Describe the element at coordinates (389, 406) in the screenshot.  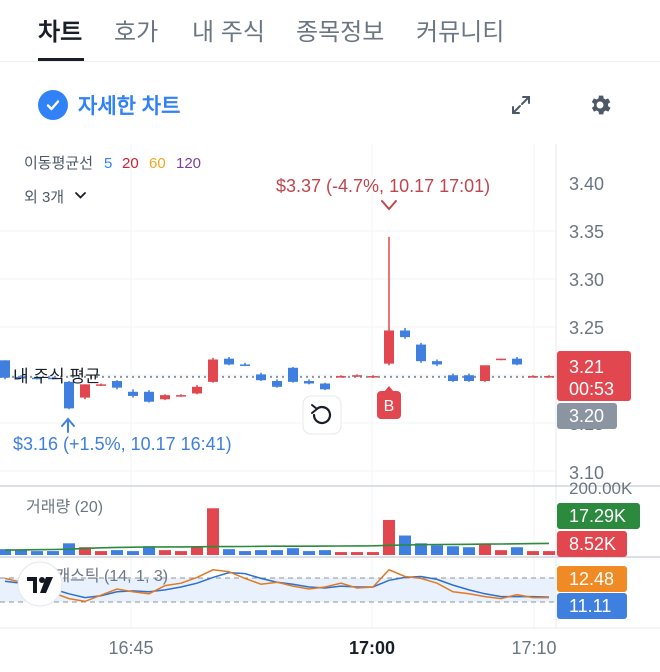
I see `buy-marker-label: B` at that location.